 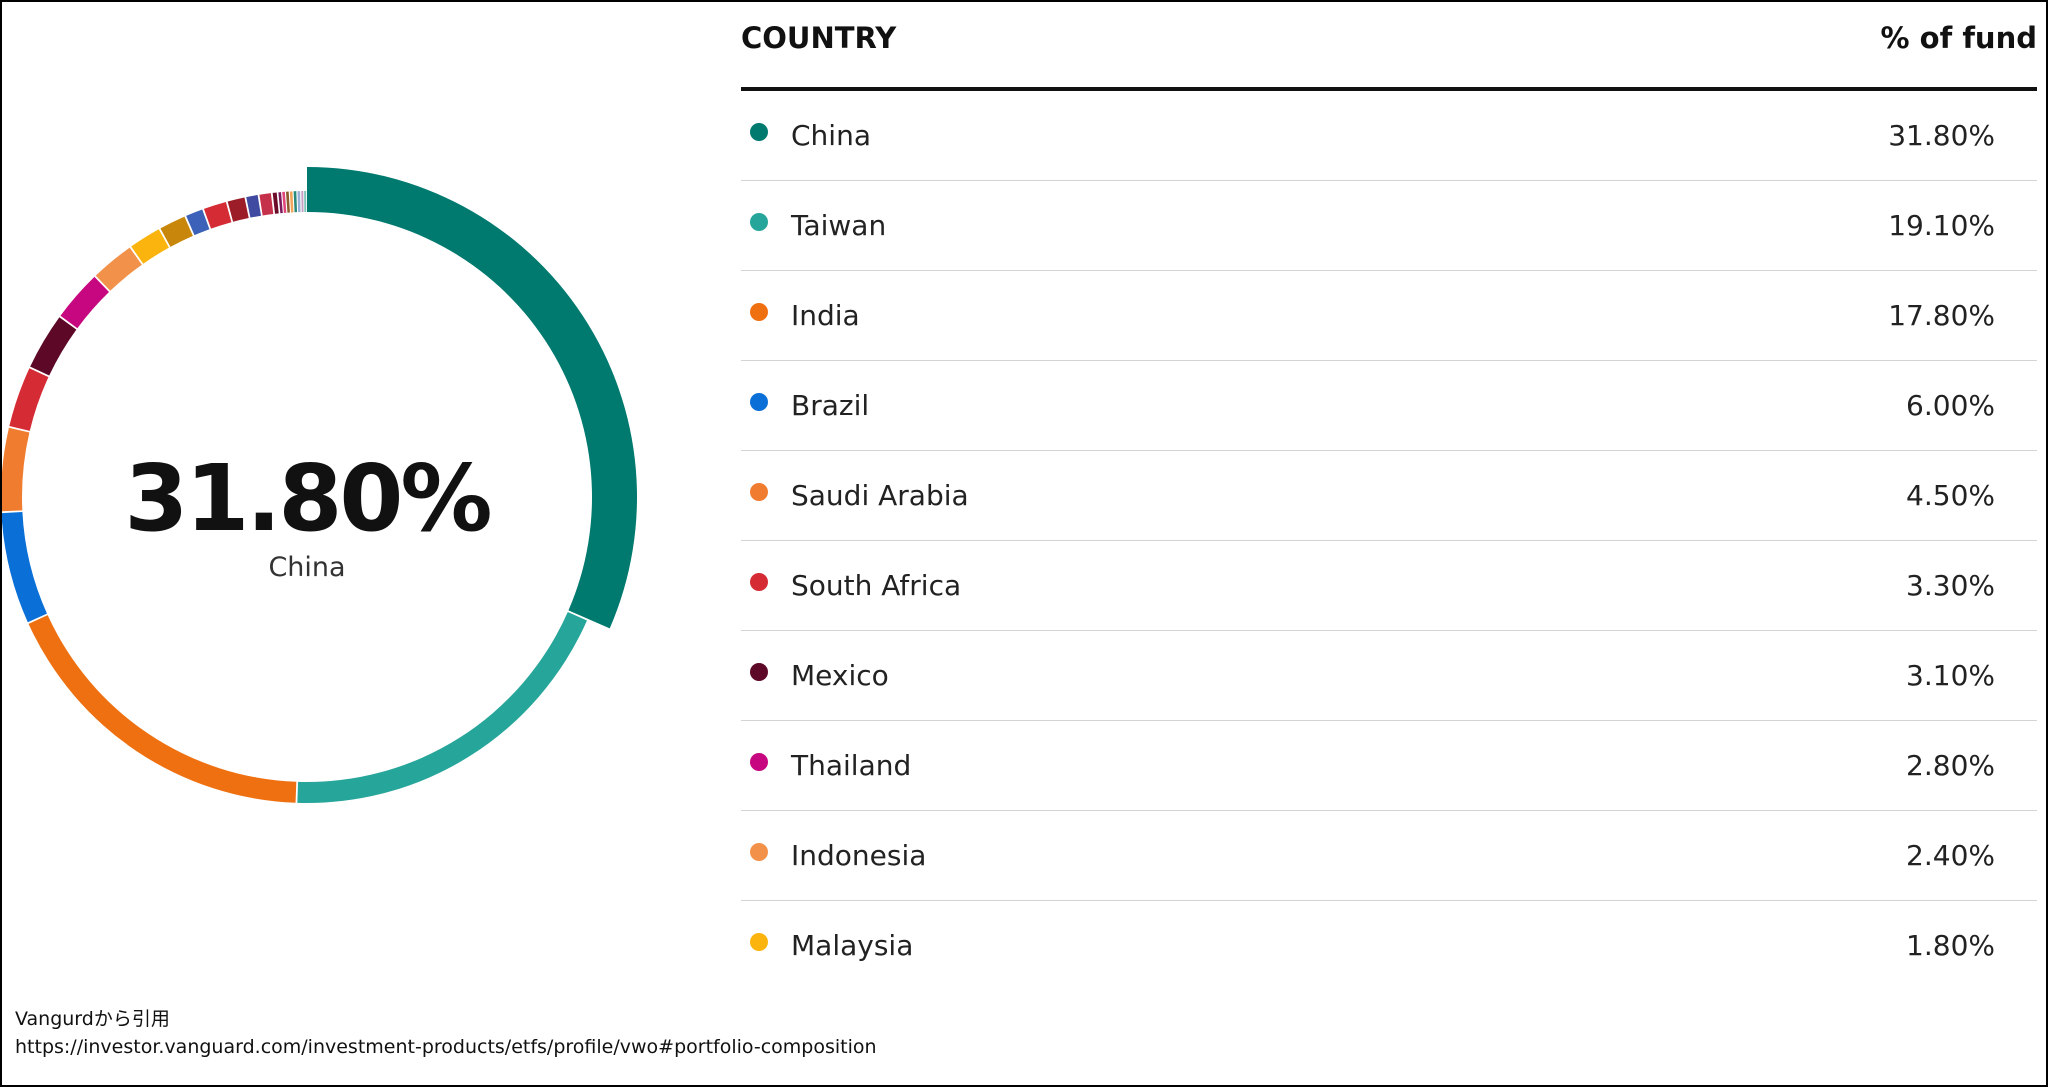 What do you see at coordinates (825, 315) in the screenshot?
I see `country-name: India` at bounding box center [825, 315].